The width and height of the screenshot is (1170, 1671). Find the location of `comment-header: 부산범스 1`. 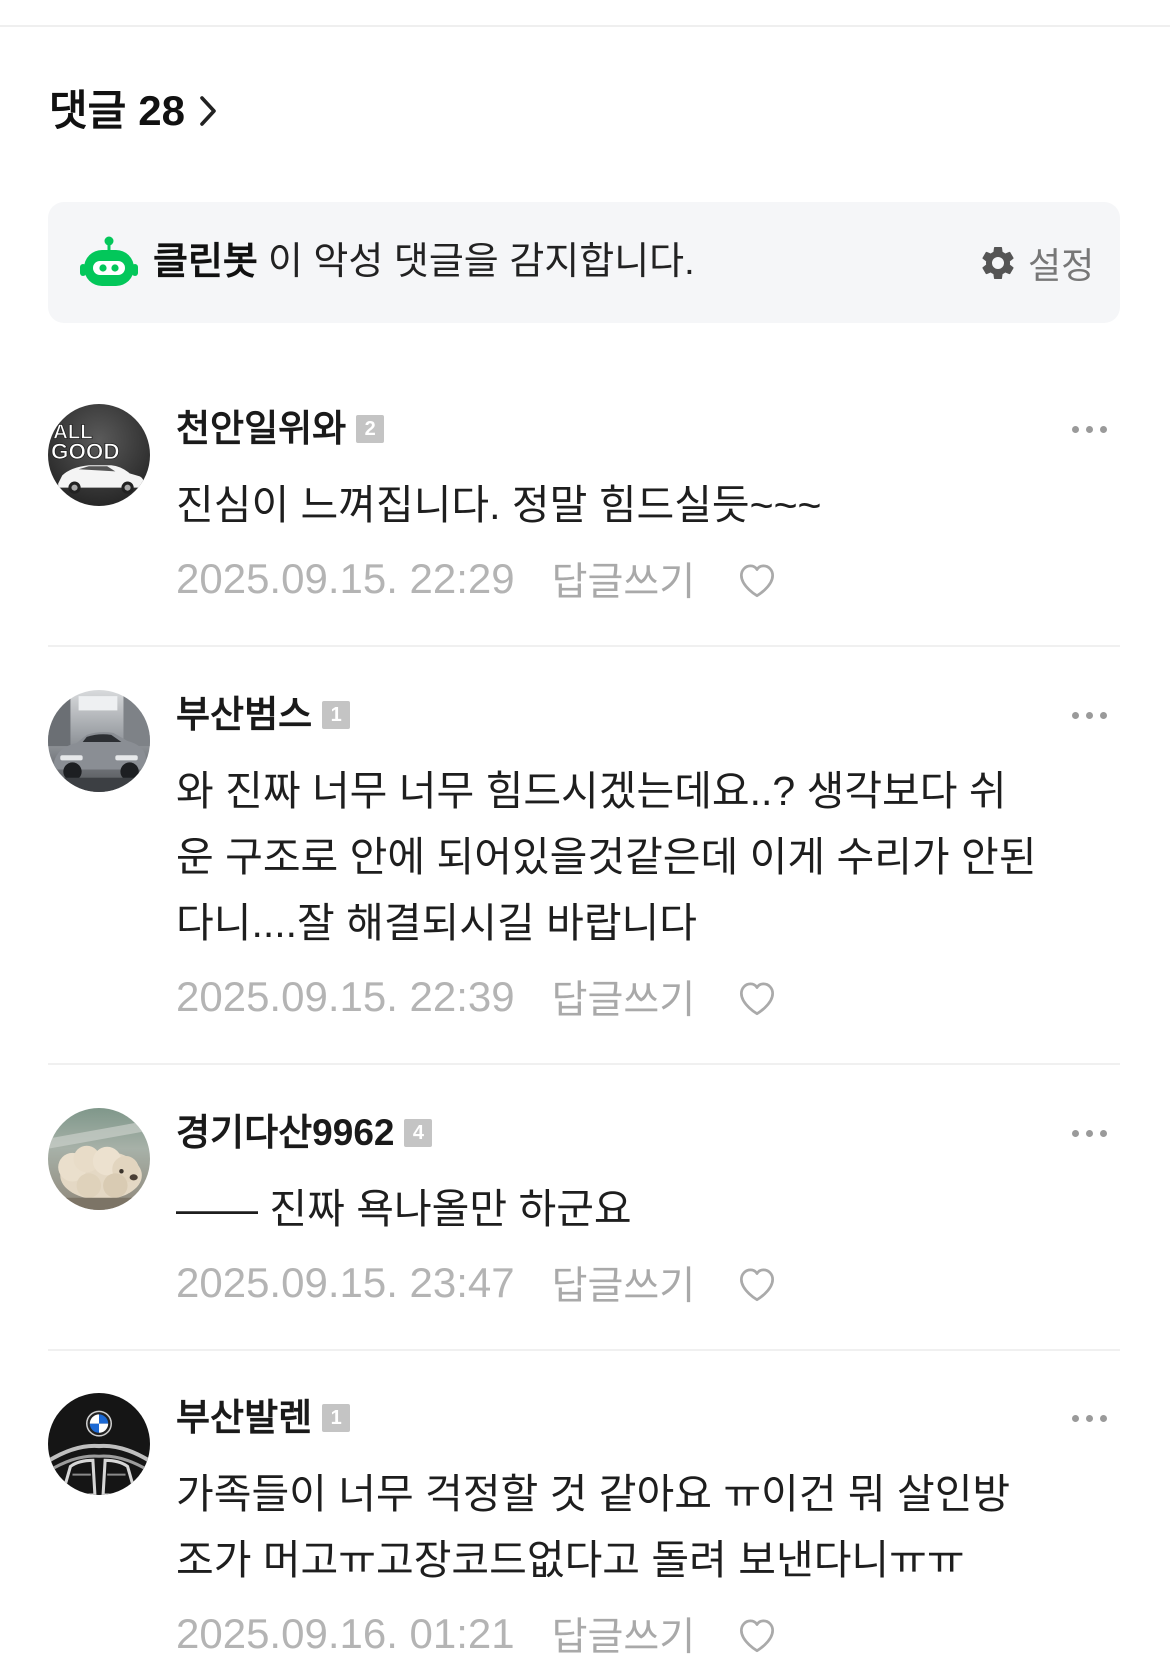

comment-header: 부산범스 1 is located at coordinates (263, 715).